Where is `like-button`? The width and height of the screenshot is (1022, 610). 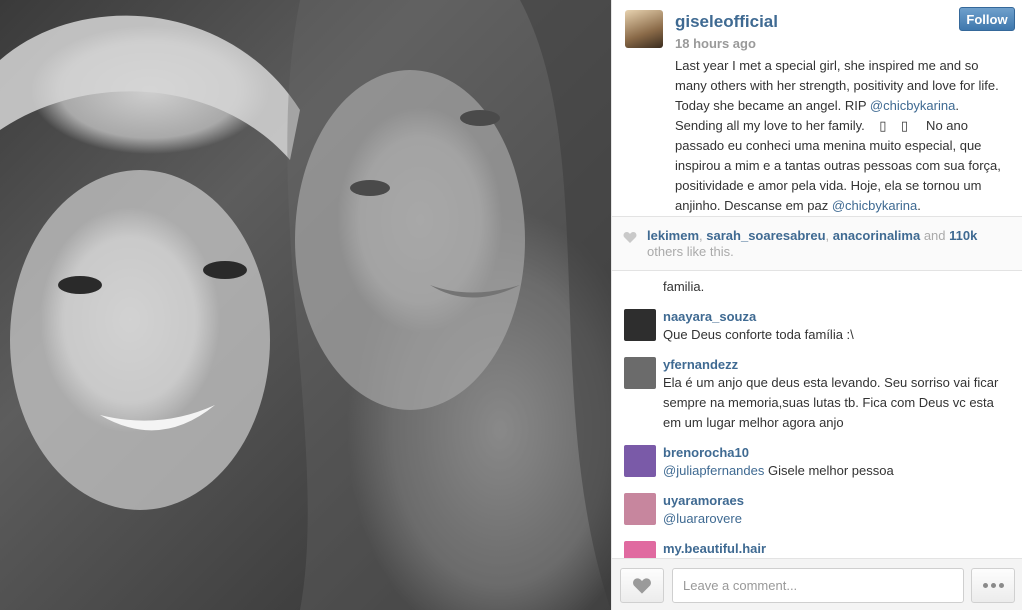
like-button is located at coordinates (642, 585).